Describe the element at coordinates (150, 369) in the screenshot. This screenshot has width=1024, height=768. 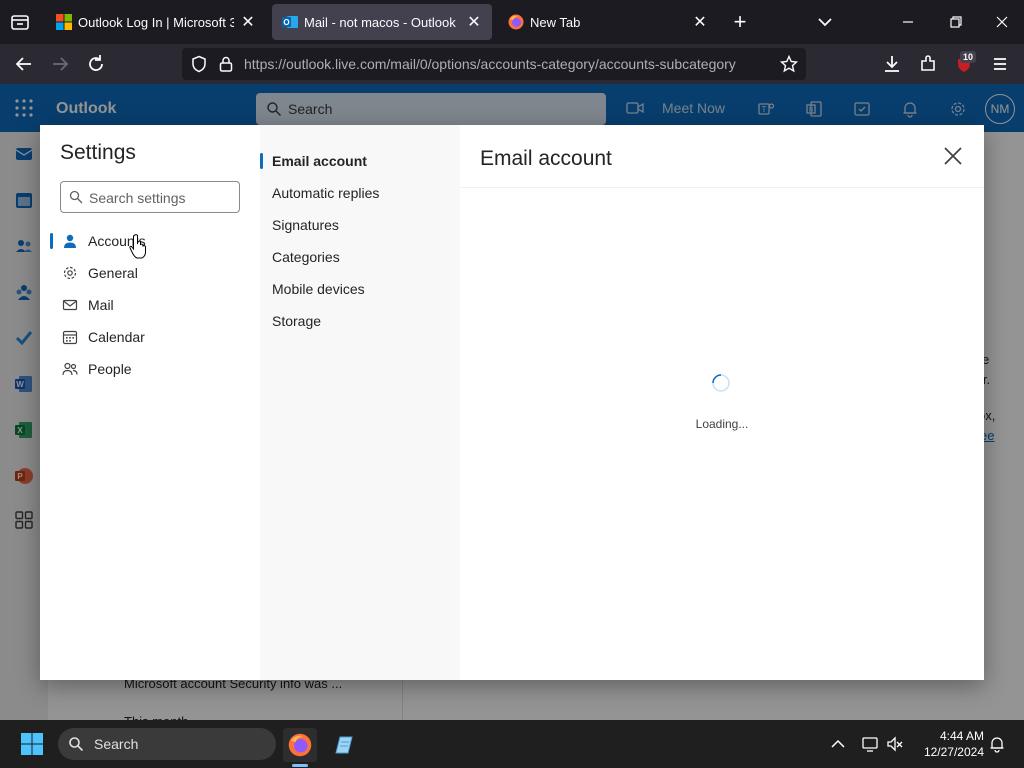
I see `settings-category-people: People` at that location.